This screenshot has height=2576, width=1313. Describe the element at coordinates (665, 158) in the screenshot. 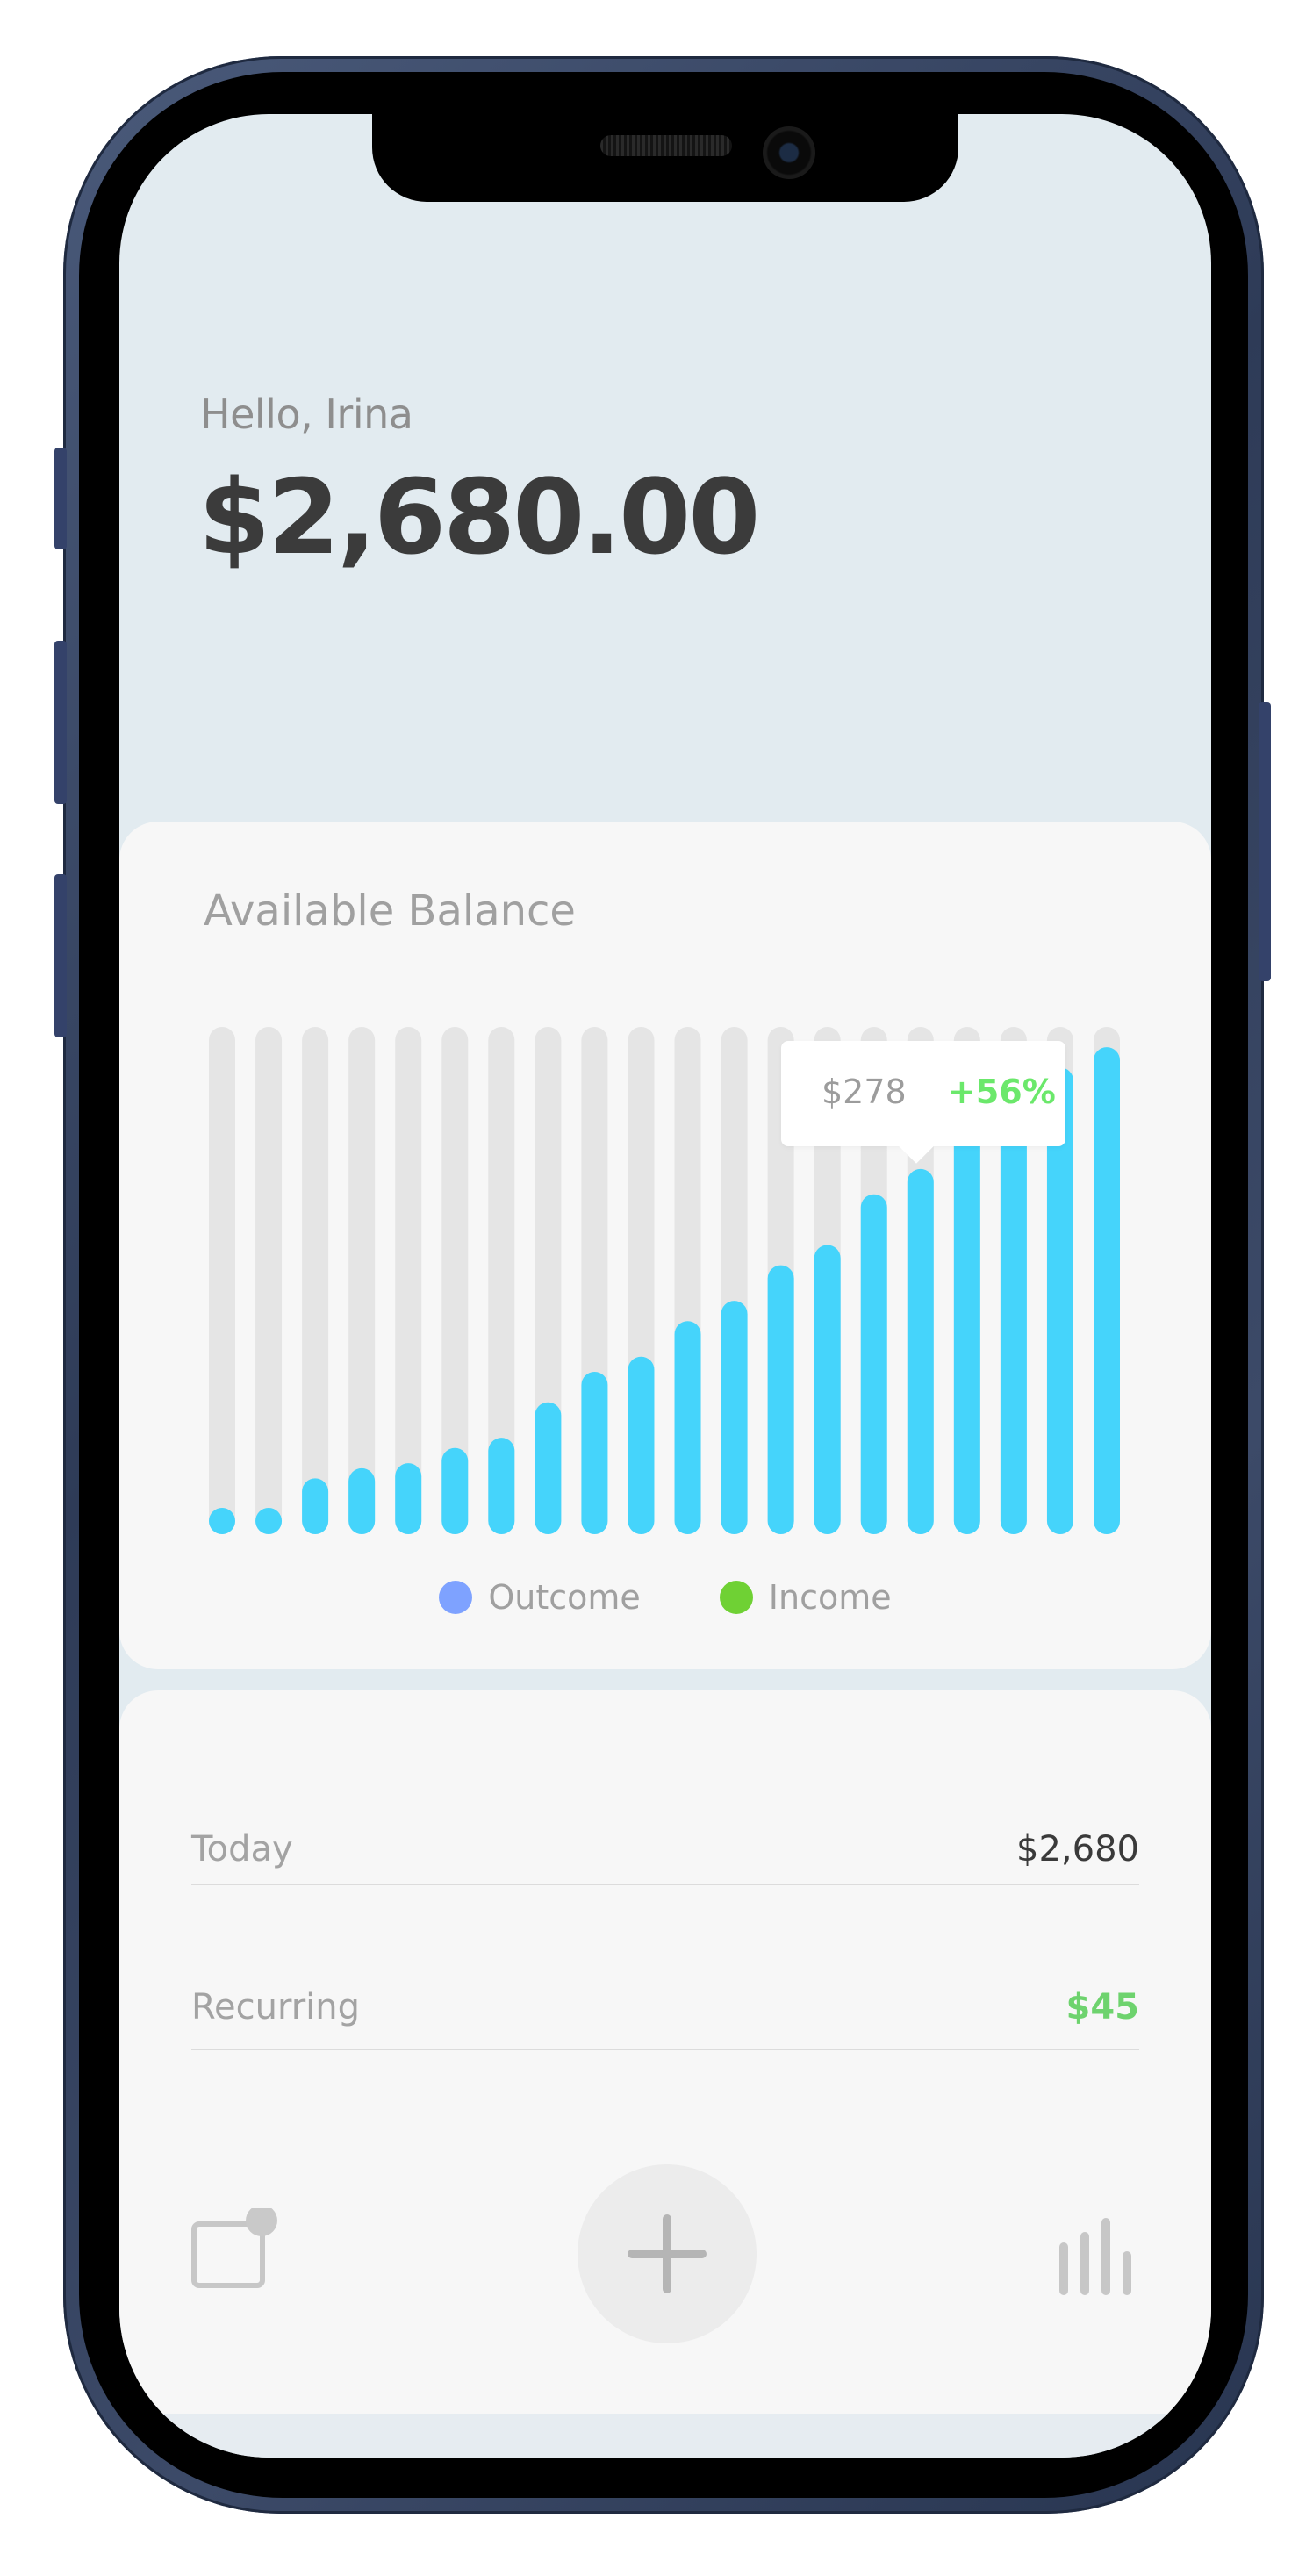

I see `notch` at that location.